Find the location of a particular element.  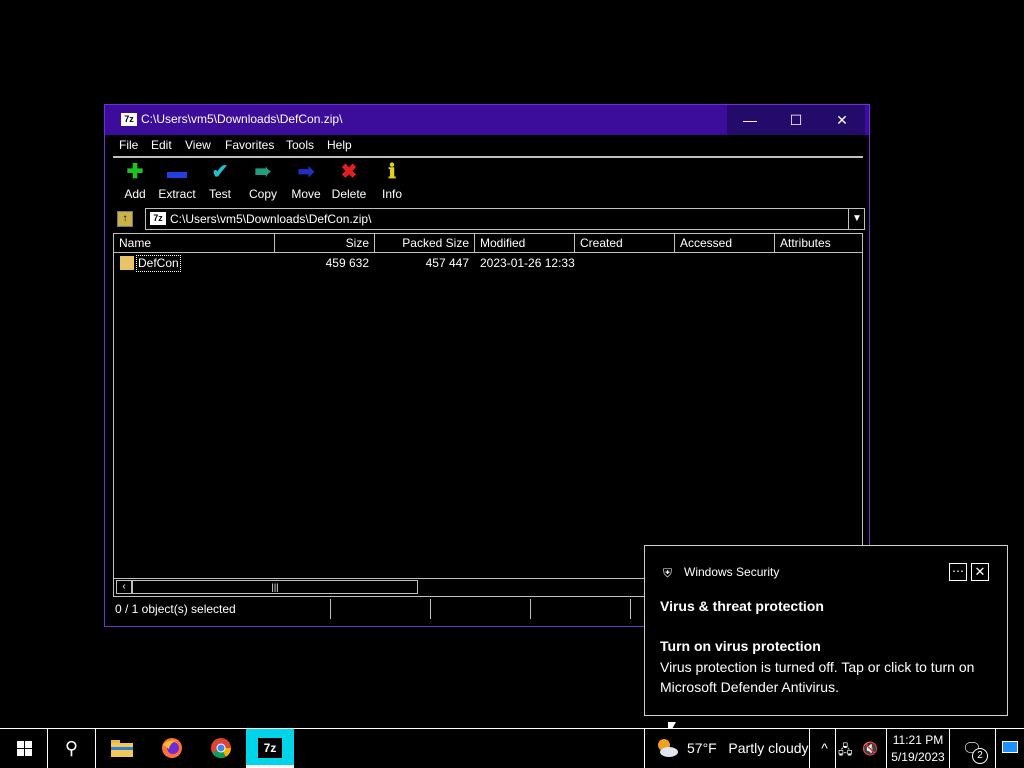

sevenzip-taskbar-button: 7z is located at coordinates (270, 748).